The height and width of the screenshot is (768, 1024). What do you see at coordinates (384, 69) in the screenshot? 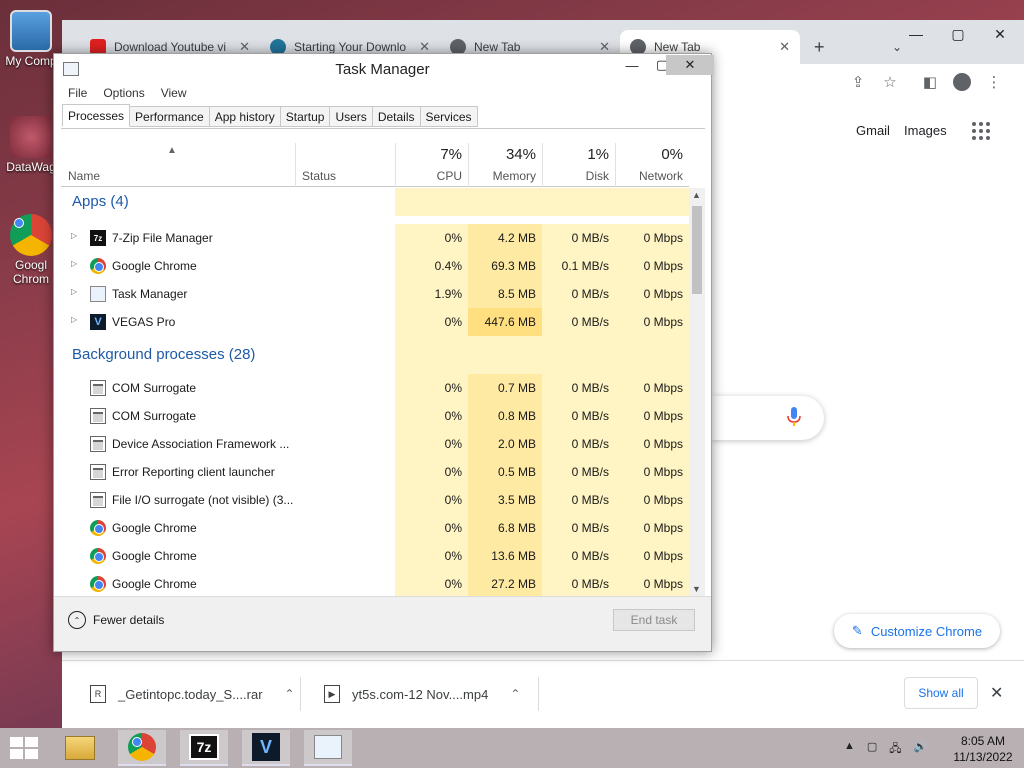
I see `task-manager-titlebar: Task Manager — ▢ ✕` at bounding box center [384, 69].